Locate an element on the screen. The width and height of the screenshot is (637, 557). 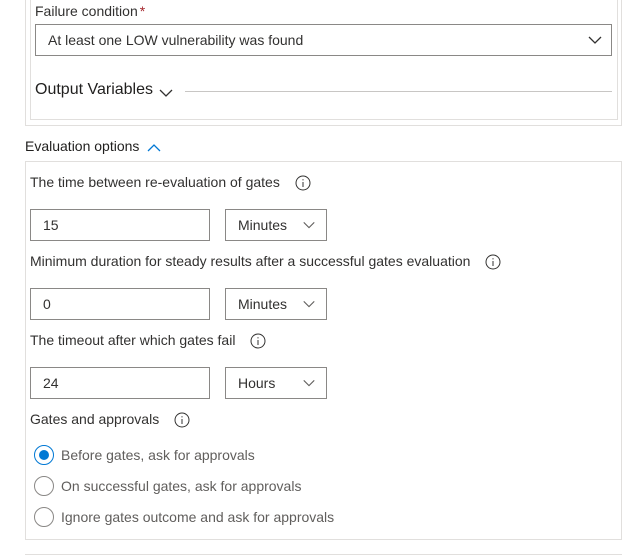
output-variables-label: Output Variables is located at coordinates (94, 89).